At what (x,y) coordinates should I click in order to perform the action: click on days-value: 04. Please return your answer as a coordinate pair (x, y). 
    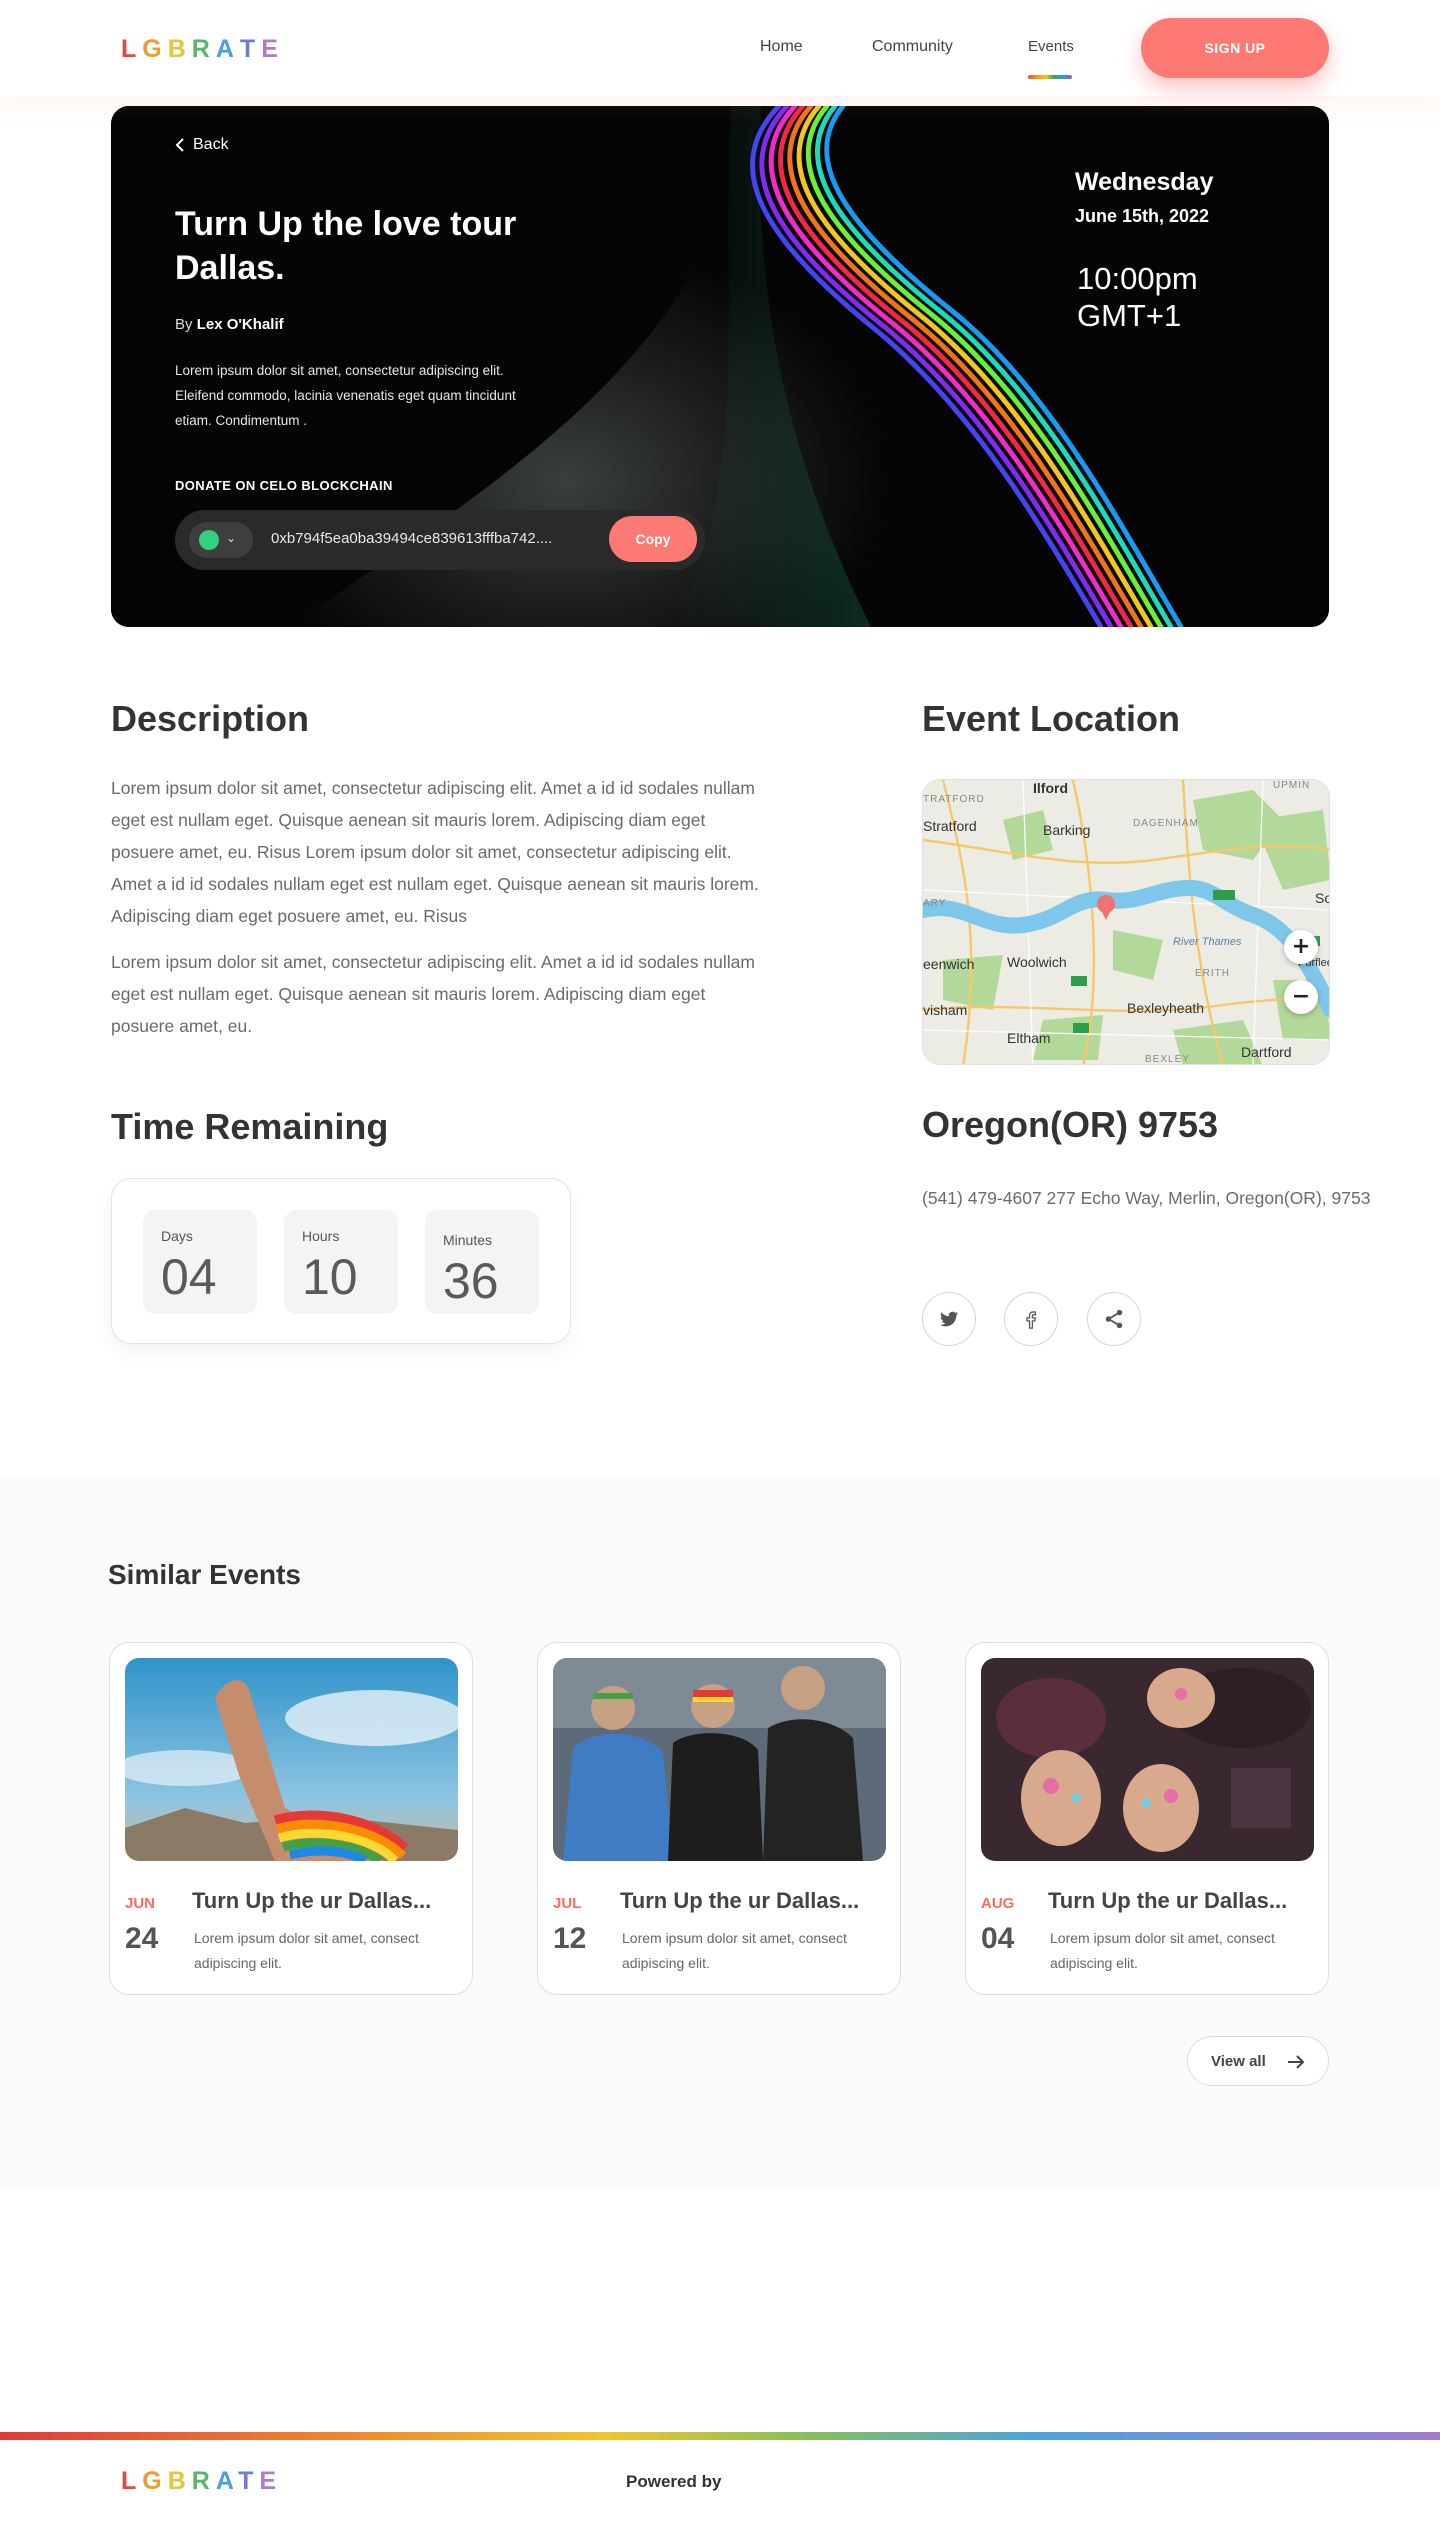
    Looking at the image, I should click on (189, 1277).